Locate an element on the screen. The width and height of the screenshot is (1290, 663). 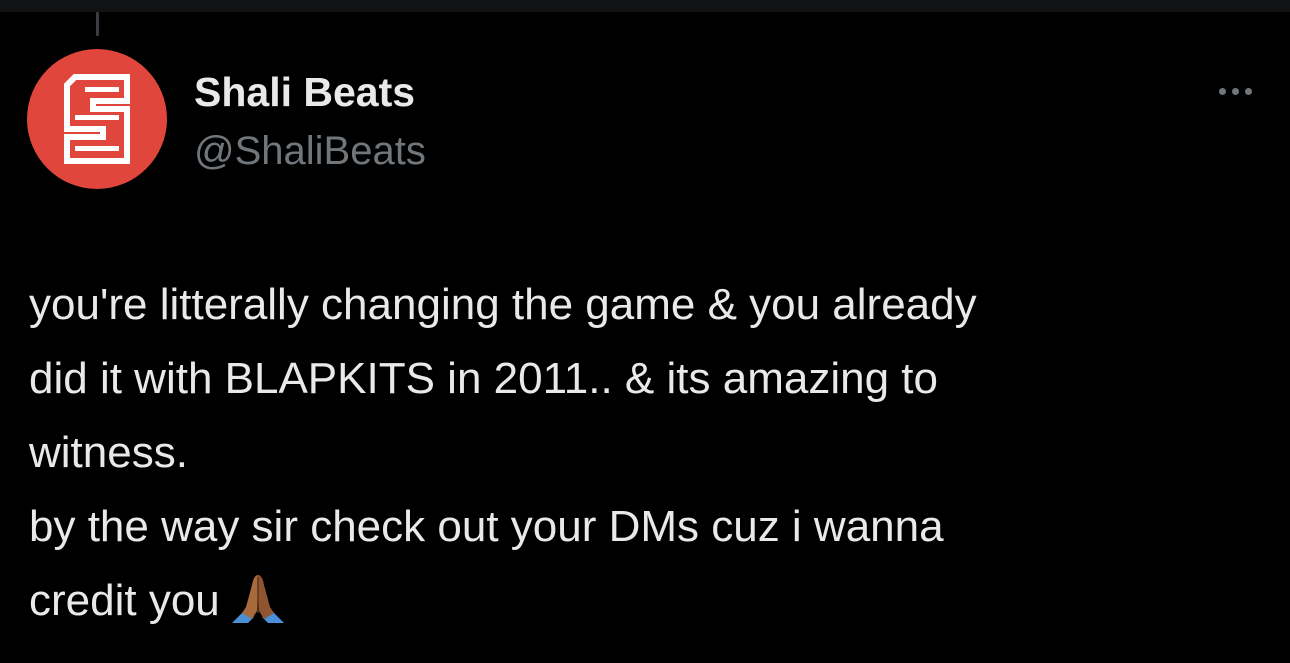
tweet-text-line: credit you is located at coordinates (124, 600).